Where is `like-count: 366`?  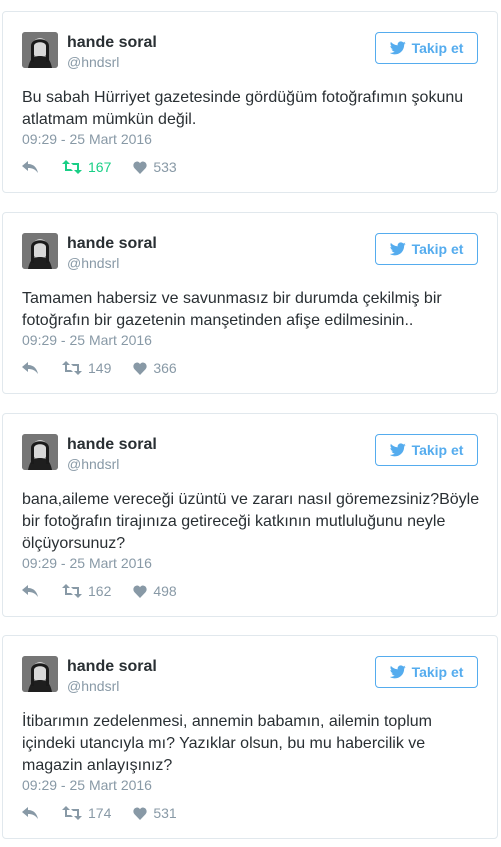
like-count: 366 is located at coordinates (165, 368).